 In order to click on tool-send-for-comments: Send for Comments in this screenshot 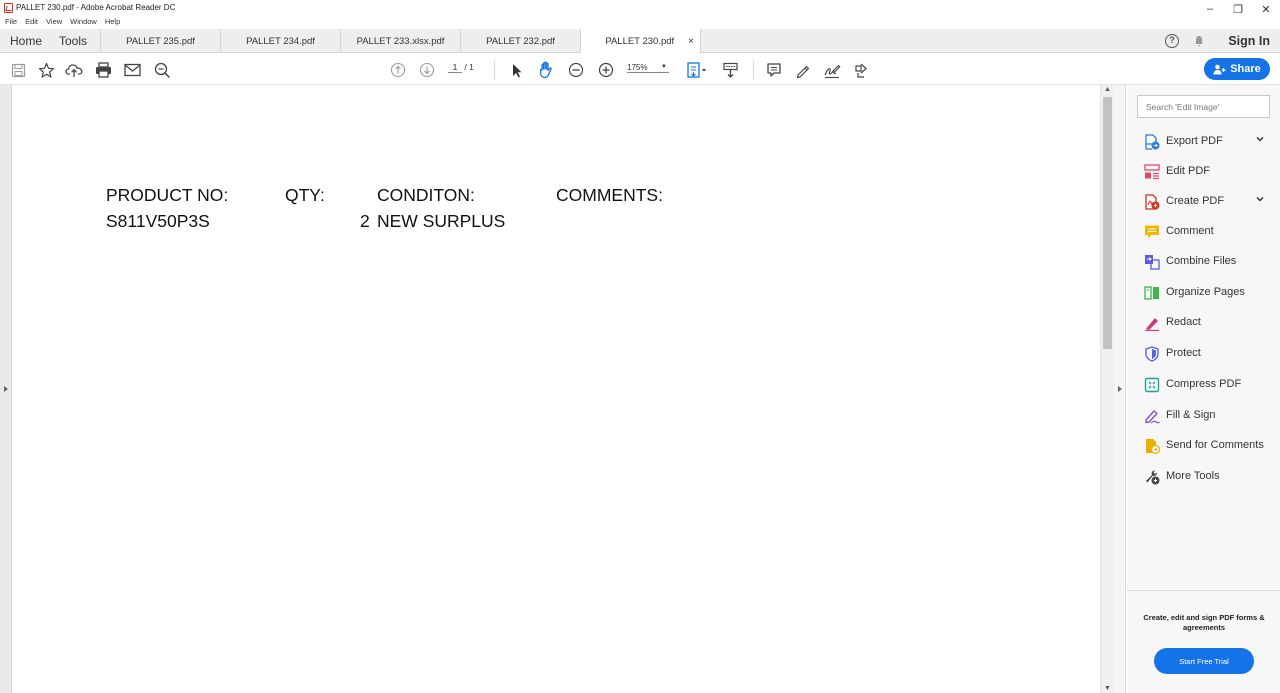, I will do `click(1203, 446)`.